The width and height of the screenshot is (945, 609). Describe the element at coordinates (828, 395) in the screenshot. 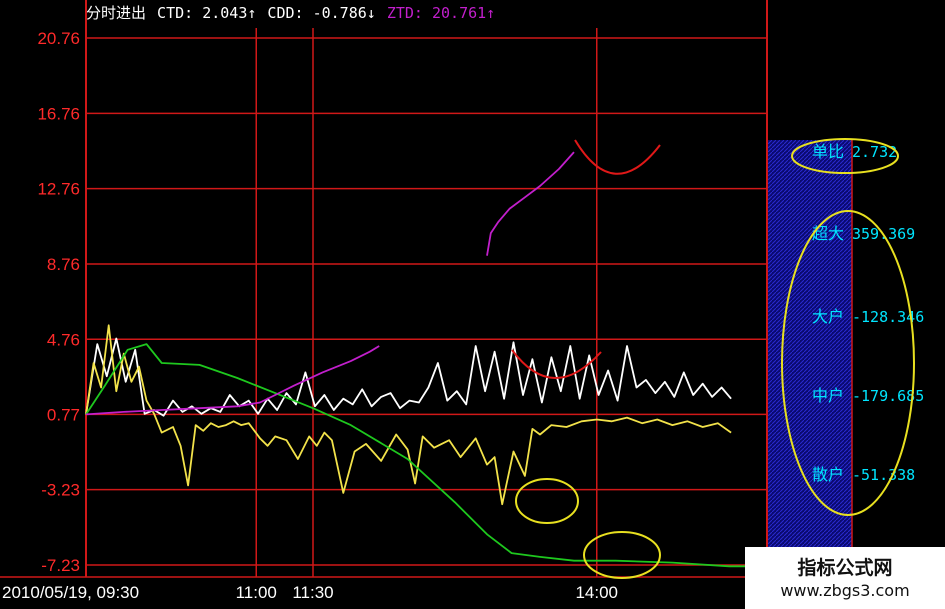

I see `panel-item-label: 中户` at that location.